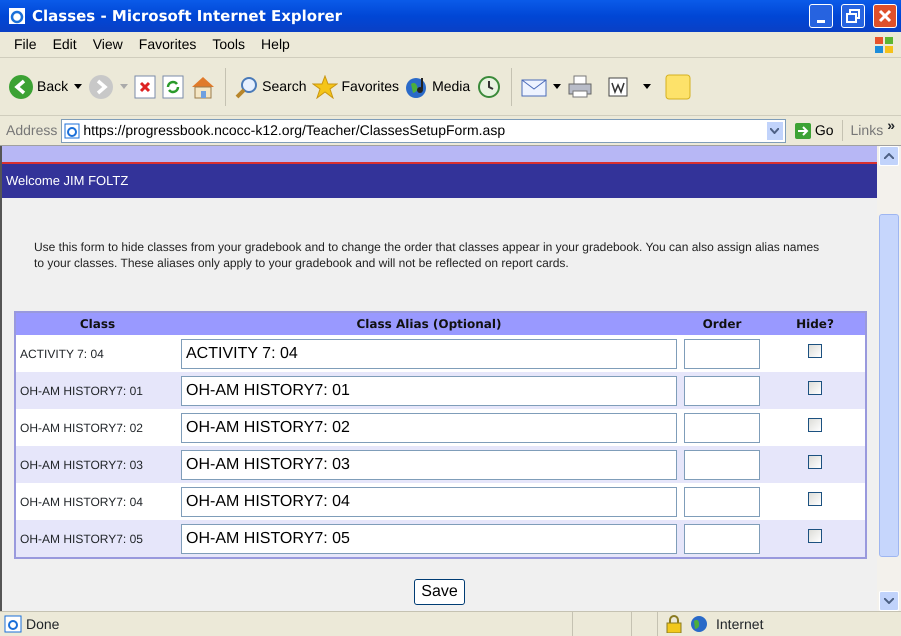 This screenshot has height=636, width=901. Describe the element at coordinates (97, 427) in the screenshot. I see `class-name-cell: OH-AM HISTORY7: 02` at that location.